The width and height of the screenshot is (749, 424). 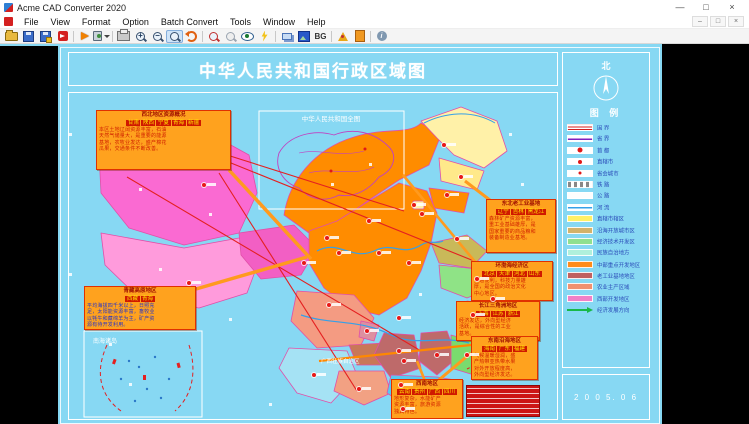 I want to click on doc-minimize-button: –, so click(x=700, y=21).